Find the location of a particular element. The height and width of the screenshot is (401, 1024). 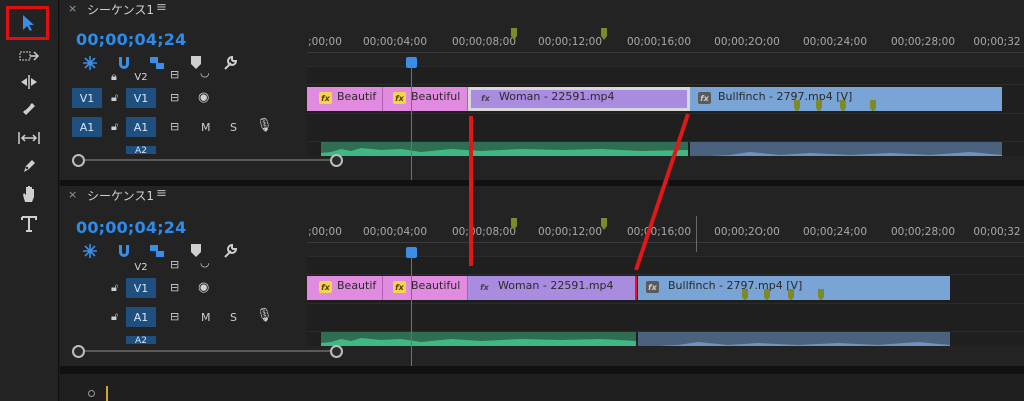

razor-icon is located at coordinates (29, 109).